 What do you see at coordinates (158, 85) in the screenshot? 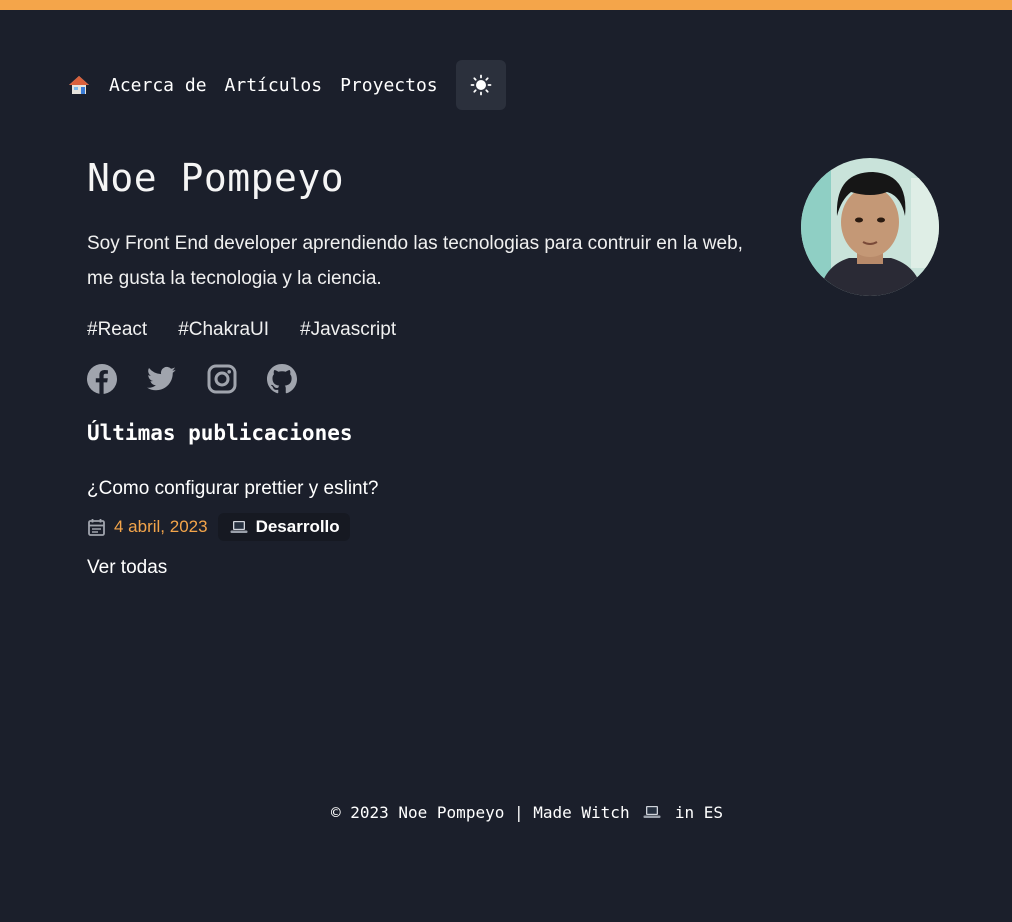
I see `nav-link-about: Acerca de` at bounding box center [158, 85].